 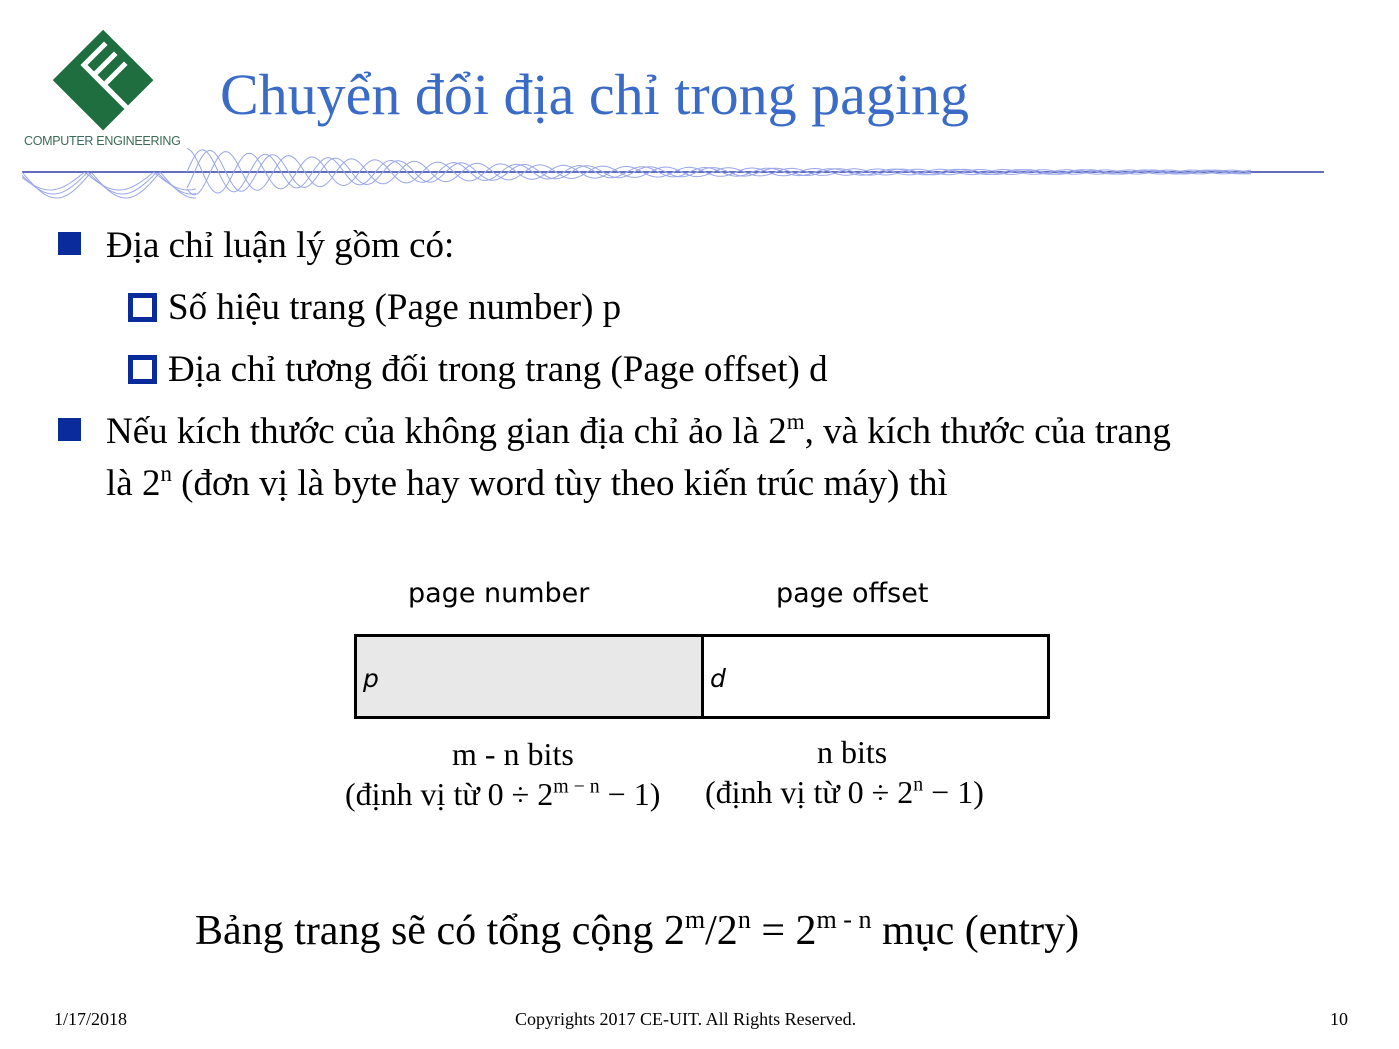 I want to click on logo: COMPUTER ENGINEERING, so click(x=105, y=85).